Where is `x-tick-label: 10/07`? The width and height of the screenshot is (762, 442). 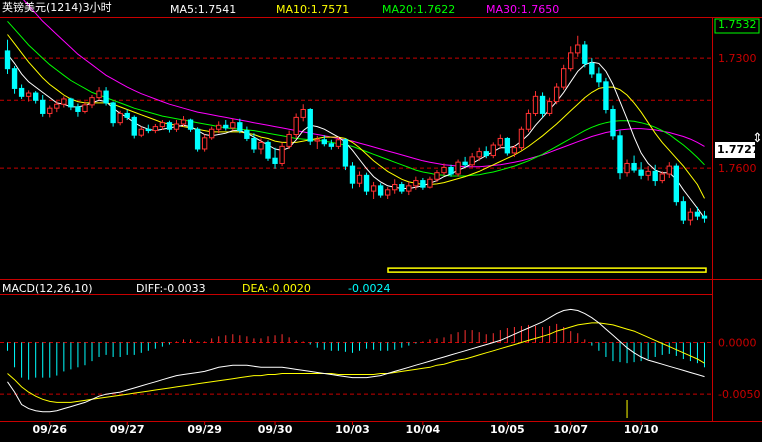
x-tick-label: 10/07 is located at coordinates (570, 429).